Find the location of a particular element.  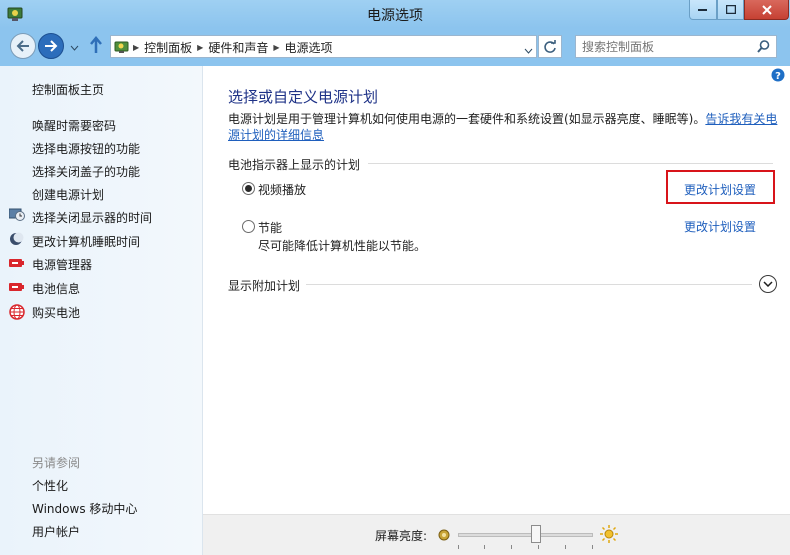

sidebar-item-control-panel-home: 控制面板主页 is located at coordinates (68, 89).